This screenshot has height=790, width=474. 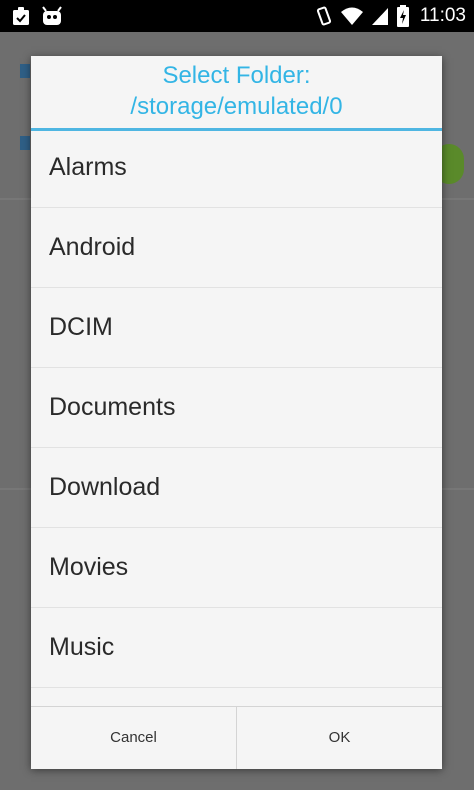 I want to click on folder-item-alarms: Alarms, so click(x=236, y=168).